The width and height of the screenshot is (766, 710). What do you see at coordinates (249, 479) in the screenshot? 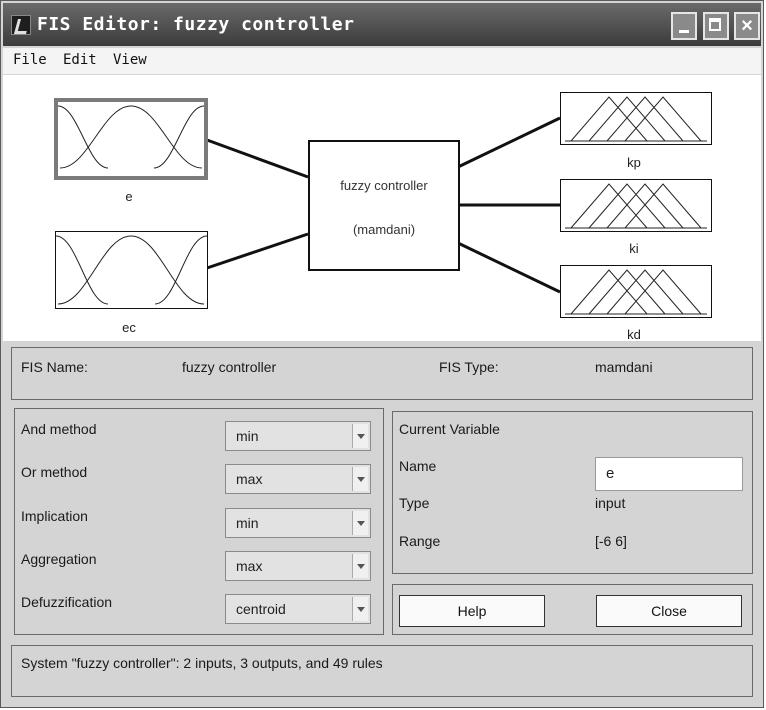
I see `or-method-value: max` at bounding box center [249, 479].